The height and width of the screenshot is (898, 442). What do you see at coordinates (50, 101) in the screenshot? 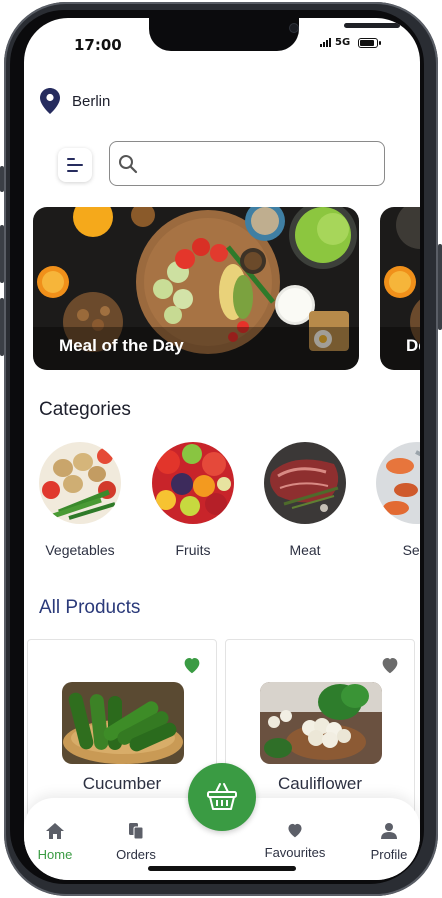
I see `location-pin-icon` at bounding box center [50, 101].